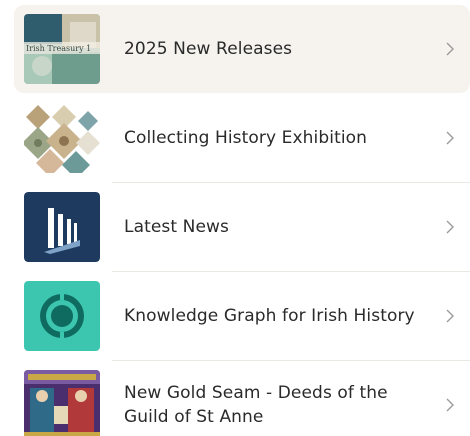 Image resolution: width=470 pixels, height=436 pixels. What do you see at coordinates (176, 227) in the screenshot?
I see `menu-item-label: Latest News` at bounding box center [176, 227].